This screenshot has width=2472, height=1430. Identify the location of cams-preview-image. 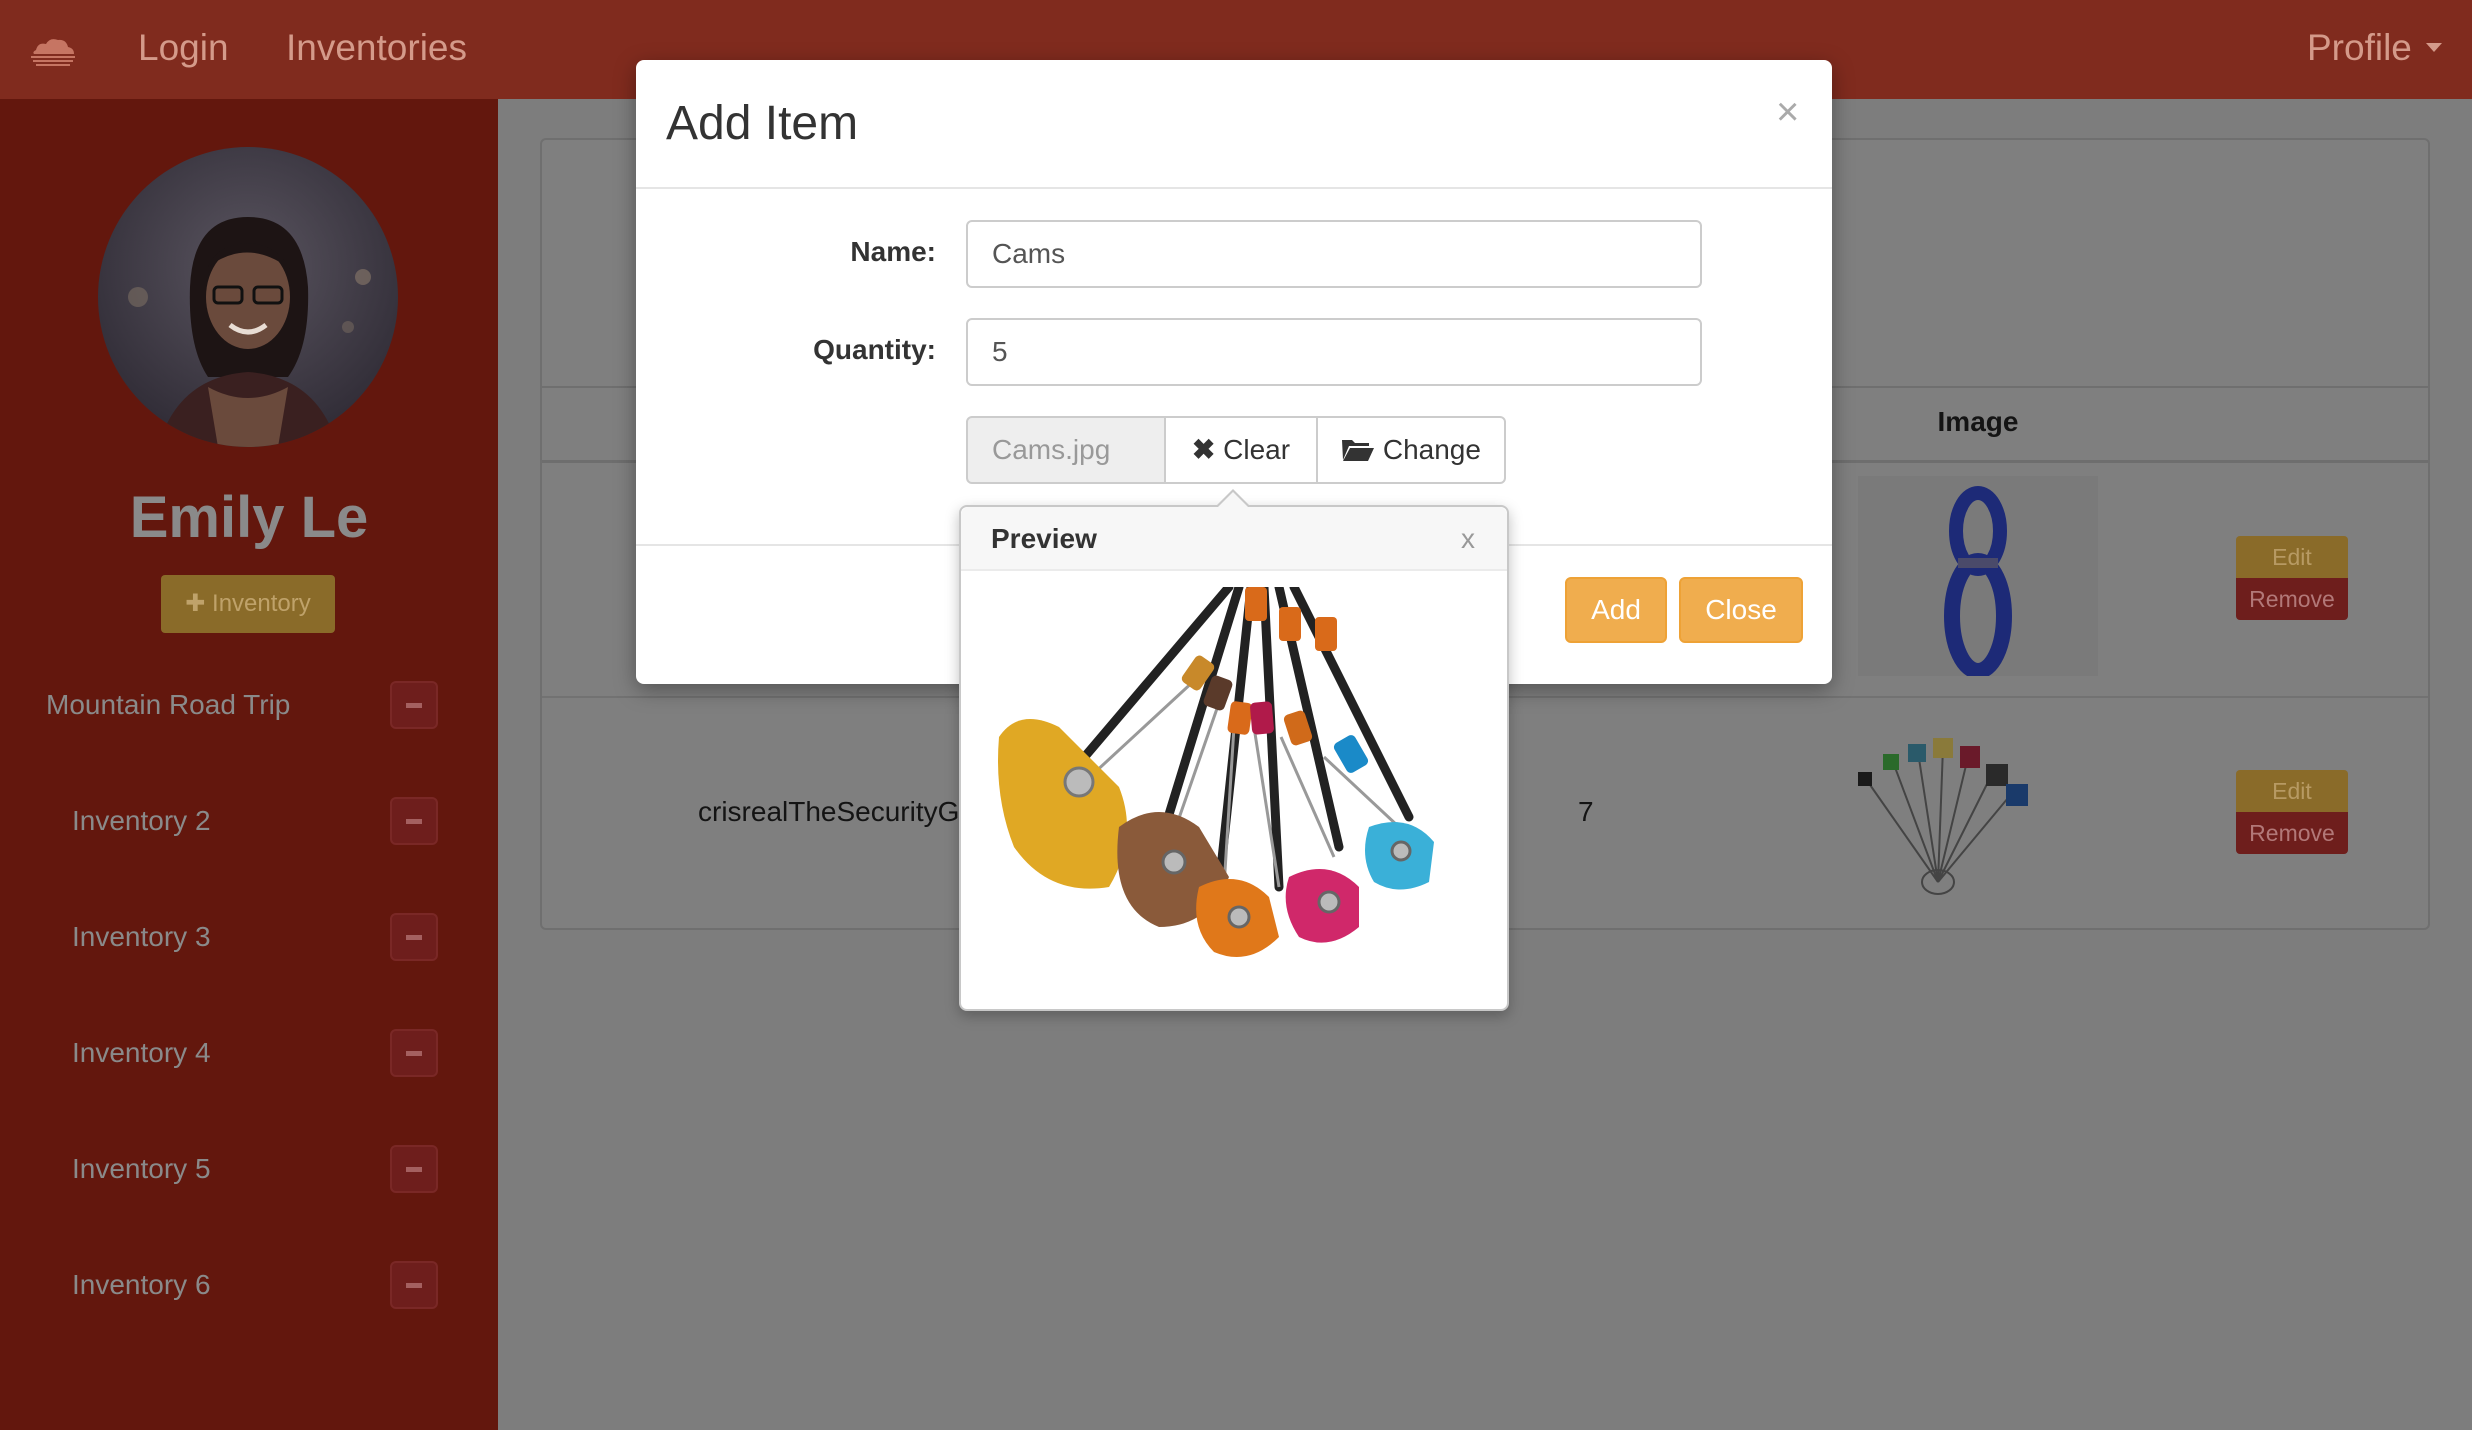
(1216, 772).